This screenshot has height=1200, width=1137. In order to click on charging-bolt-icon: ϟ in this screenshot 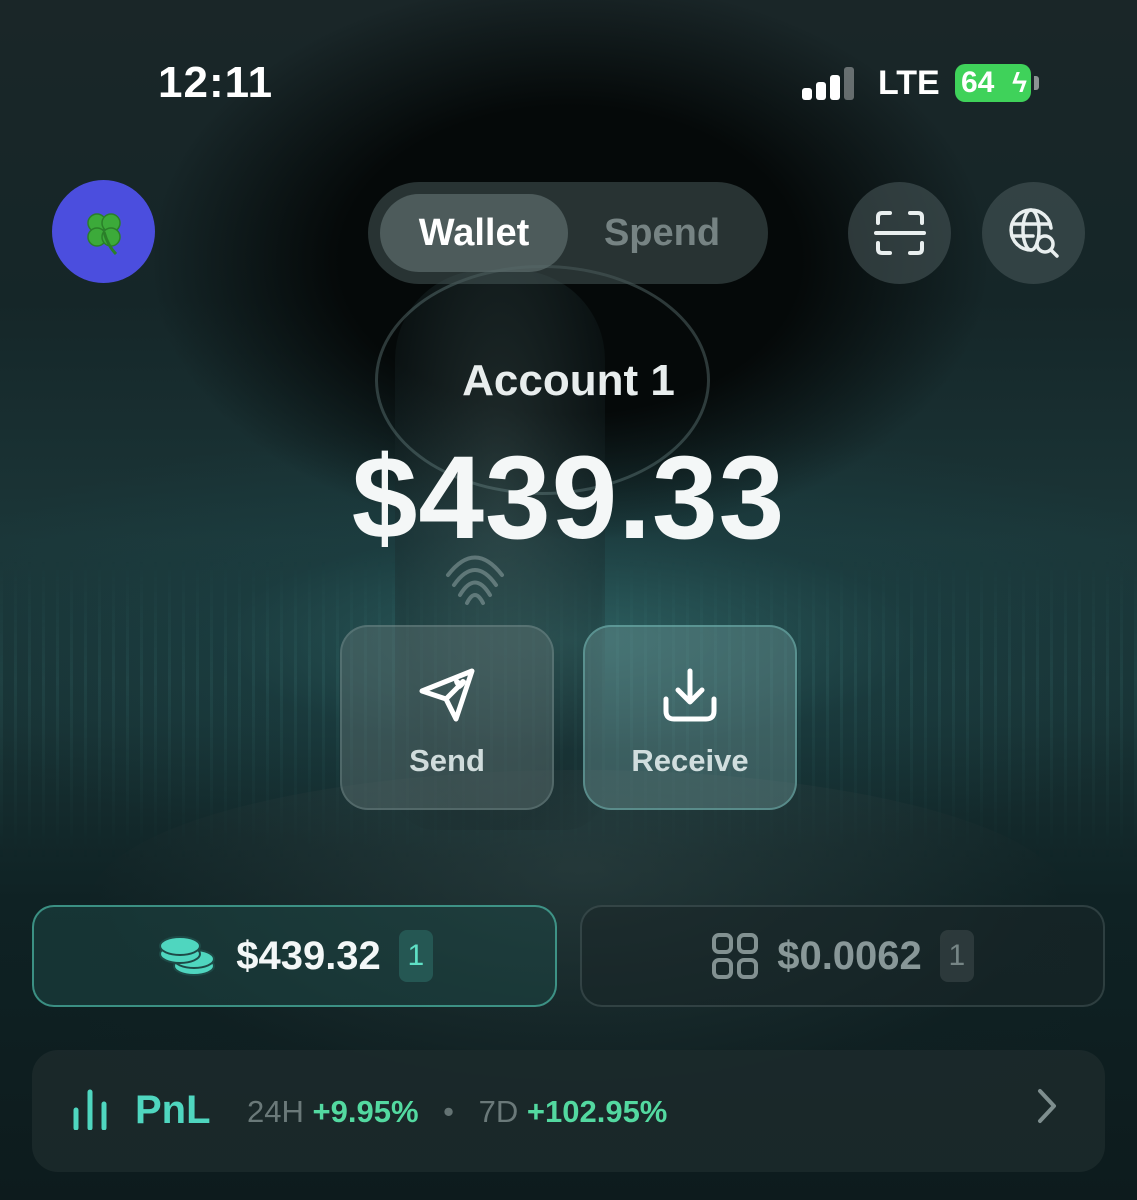, I will do `click(1019, 82)`.